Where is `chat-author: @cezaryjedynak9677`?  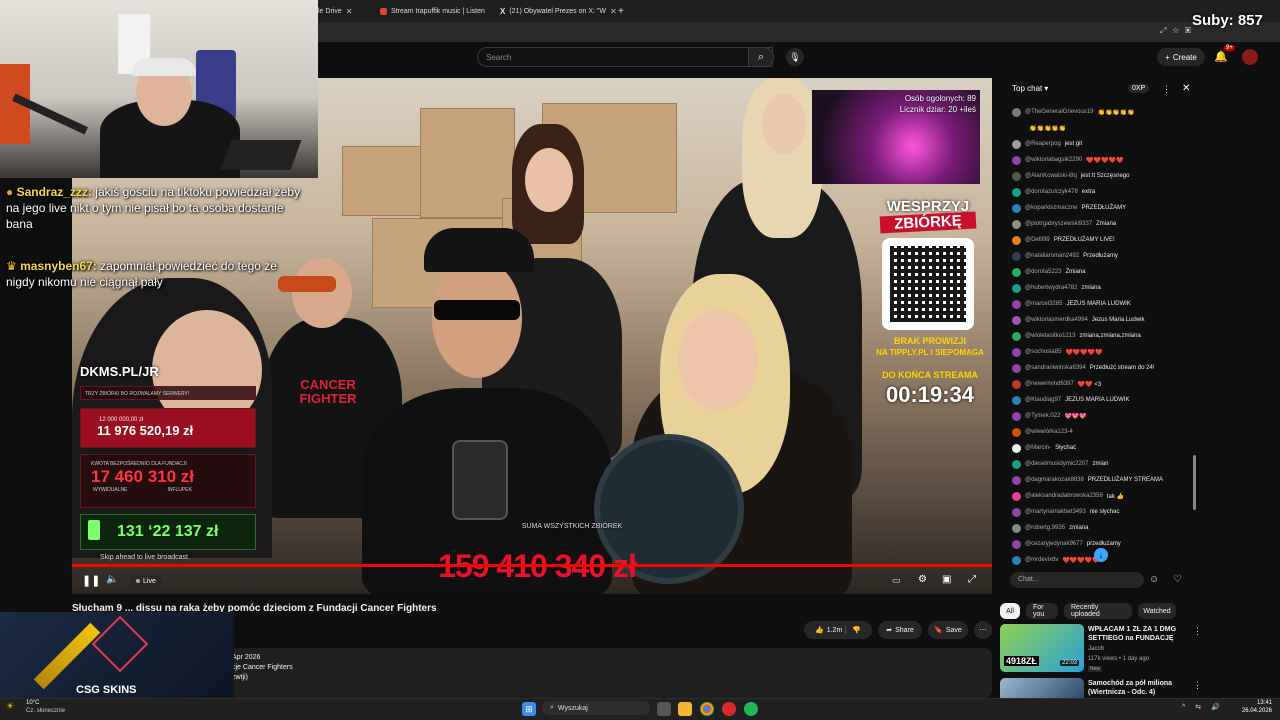
chat-author: @cezaryjedynak9677 is located at coordinates (1054, 544).